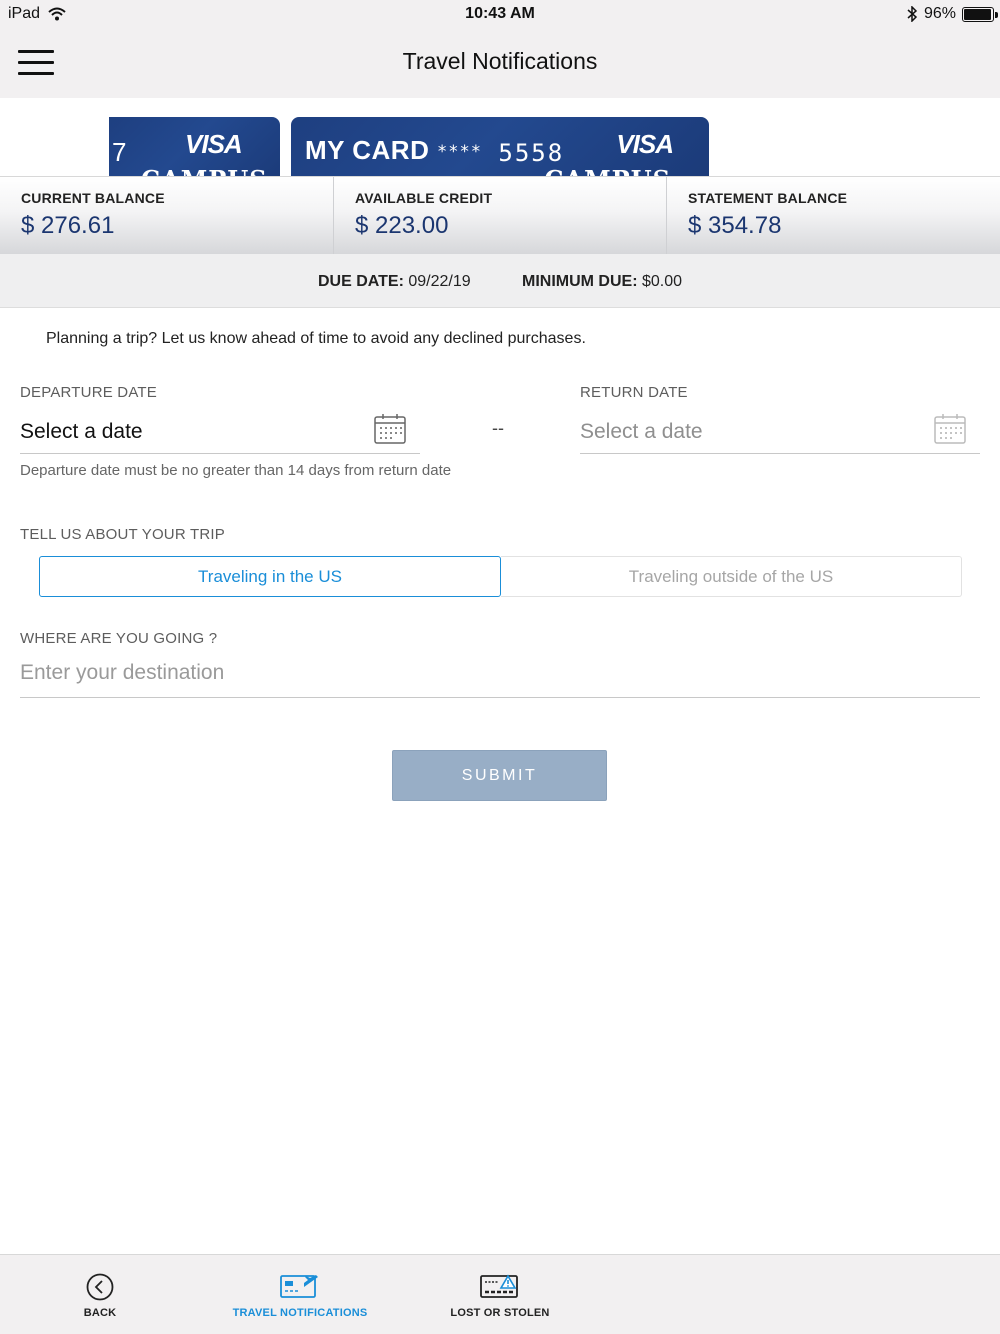 The height and width of the screenshot is (1334, 1000). What do you see at coordinates (367, 150) in the screenshot?
I see `card-name: MY CARD` at bounding box center [367, 150].